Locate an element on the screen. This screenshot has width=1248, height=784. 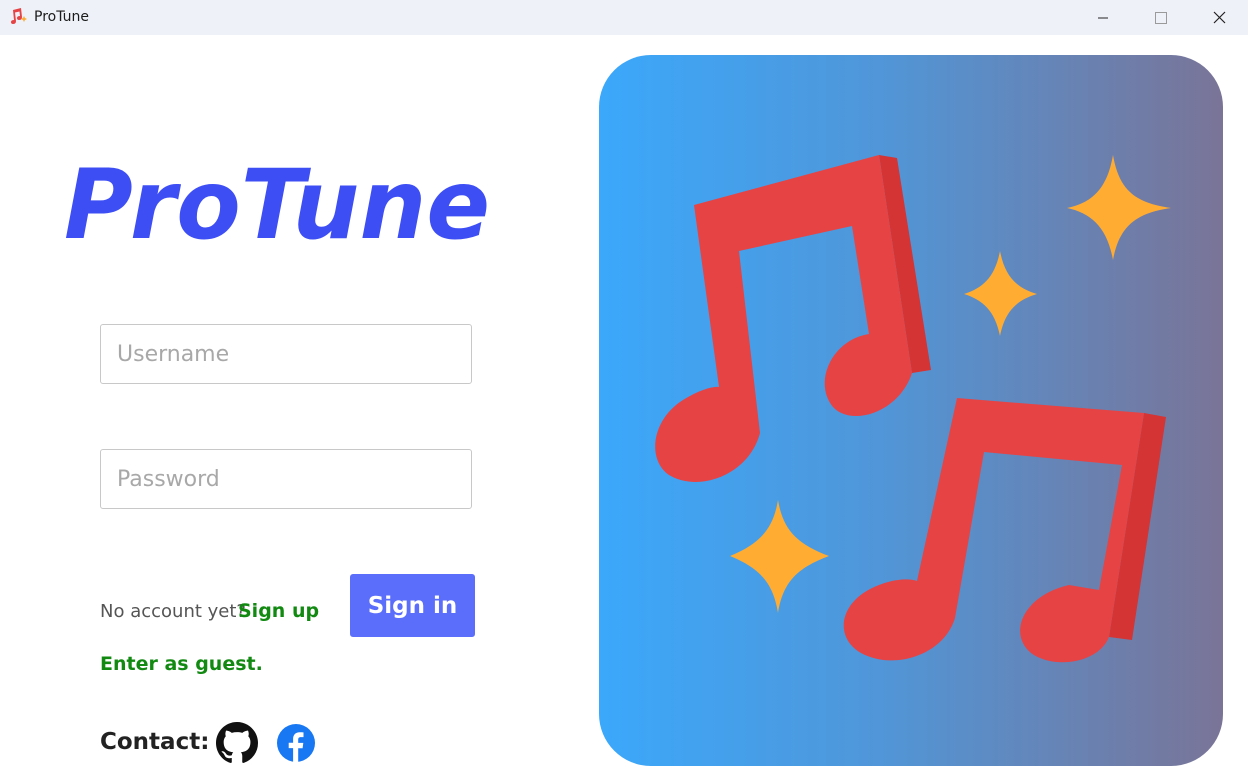
contact-label: Contact: is located at coordinates (155, 742).